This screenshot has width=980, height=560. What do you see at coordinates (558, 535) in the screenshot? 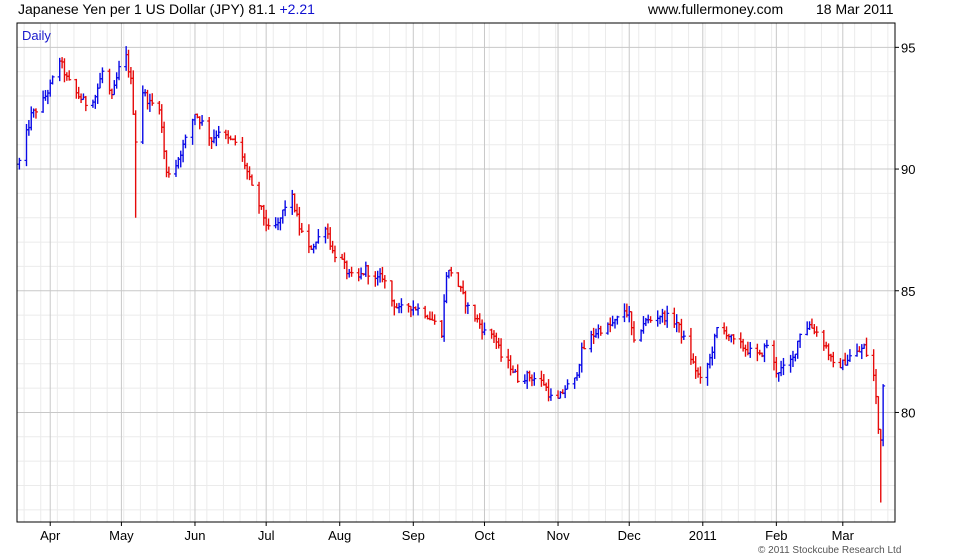
I see `x-tick-label: Nov` at bounding box center [558, 535].